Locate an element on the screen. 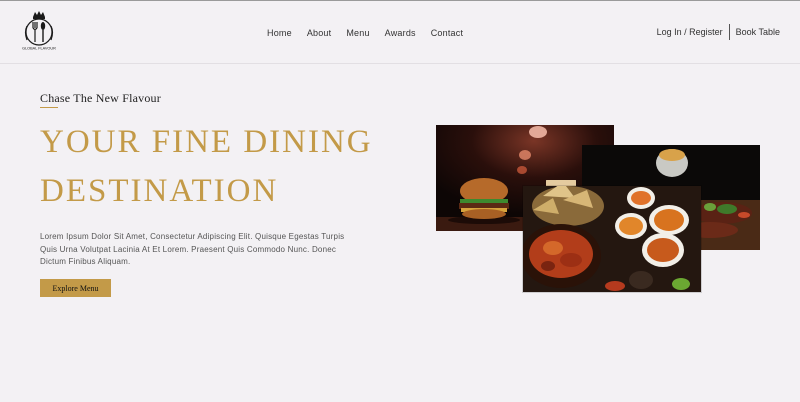  eyebrow-underline is located at coordinates (49, 107).